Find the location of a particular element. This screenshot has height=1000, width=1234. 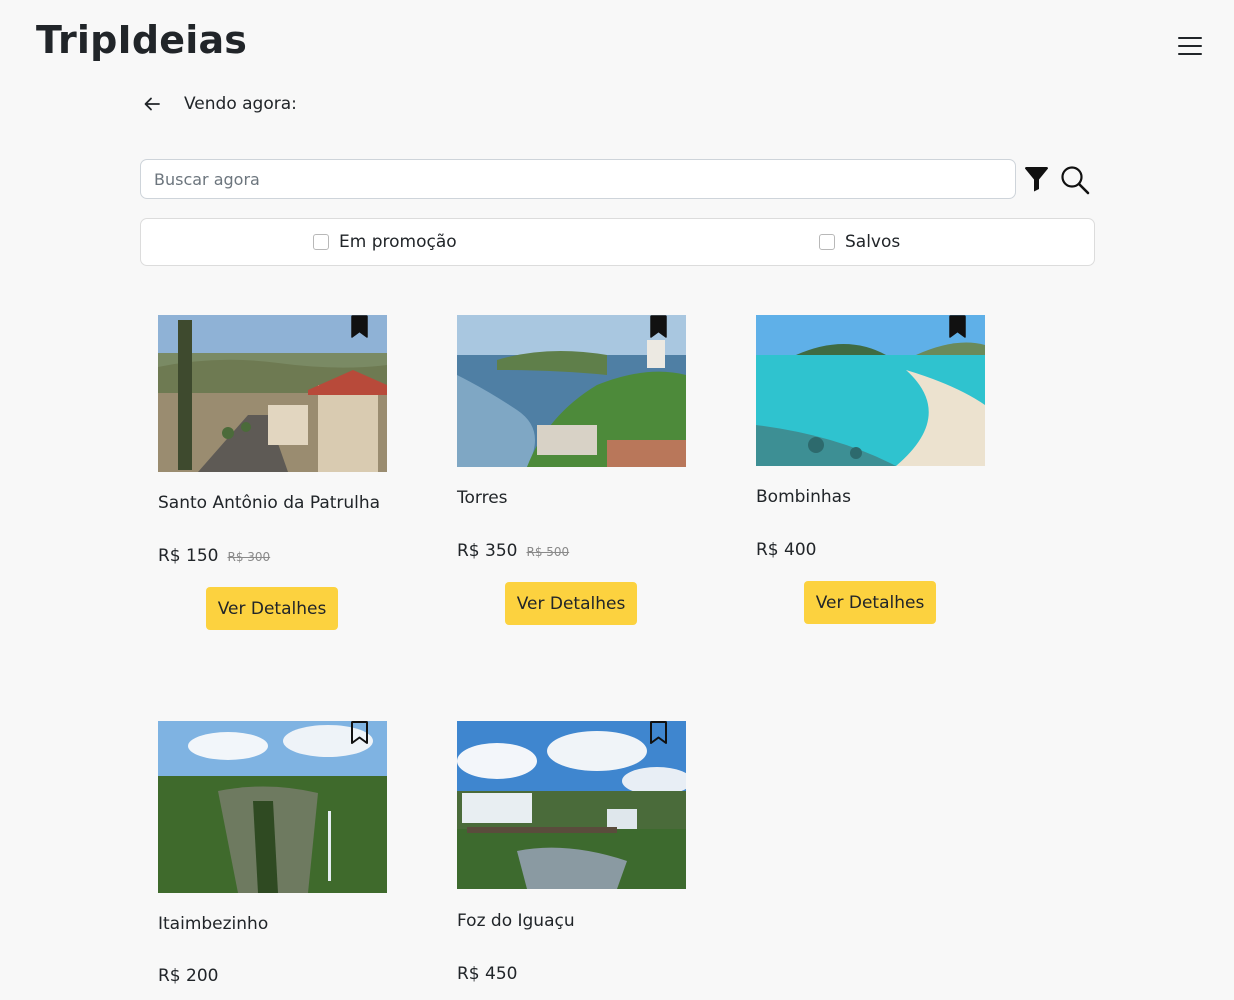

price-row: R$ 450 is located at coordinates (487, 974).